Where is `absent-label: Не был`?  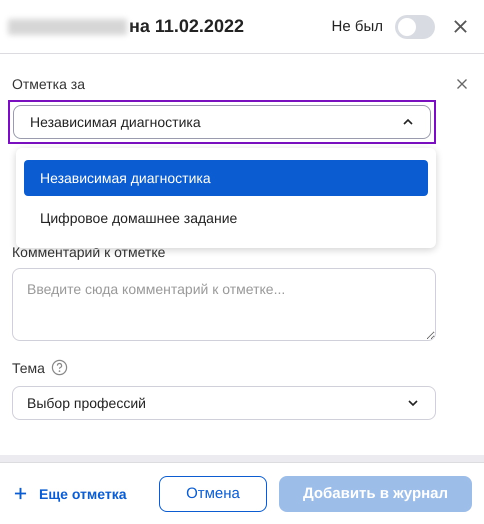 absent-label: Не был is located at coordinates (357, 26).